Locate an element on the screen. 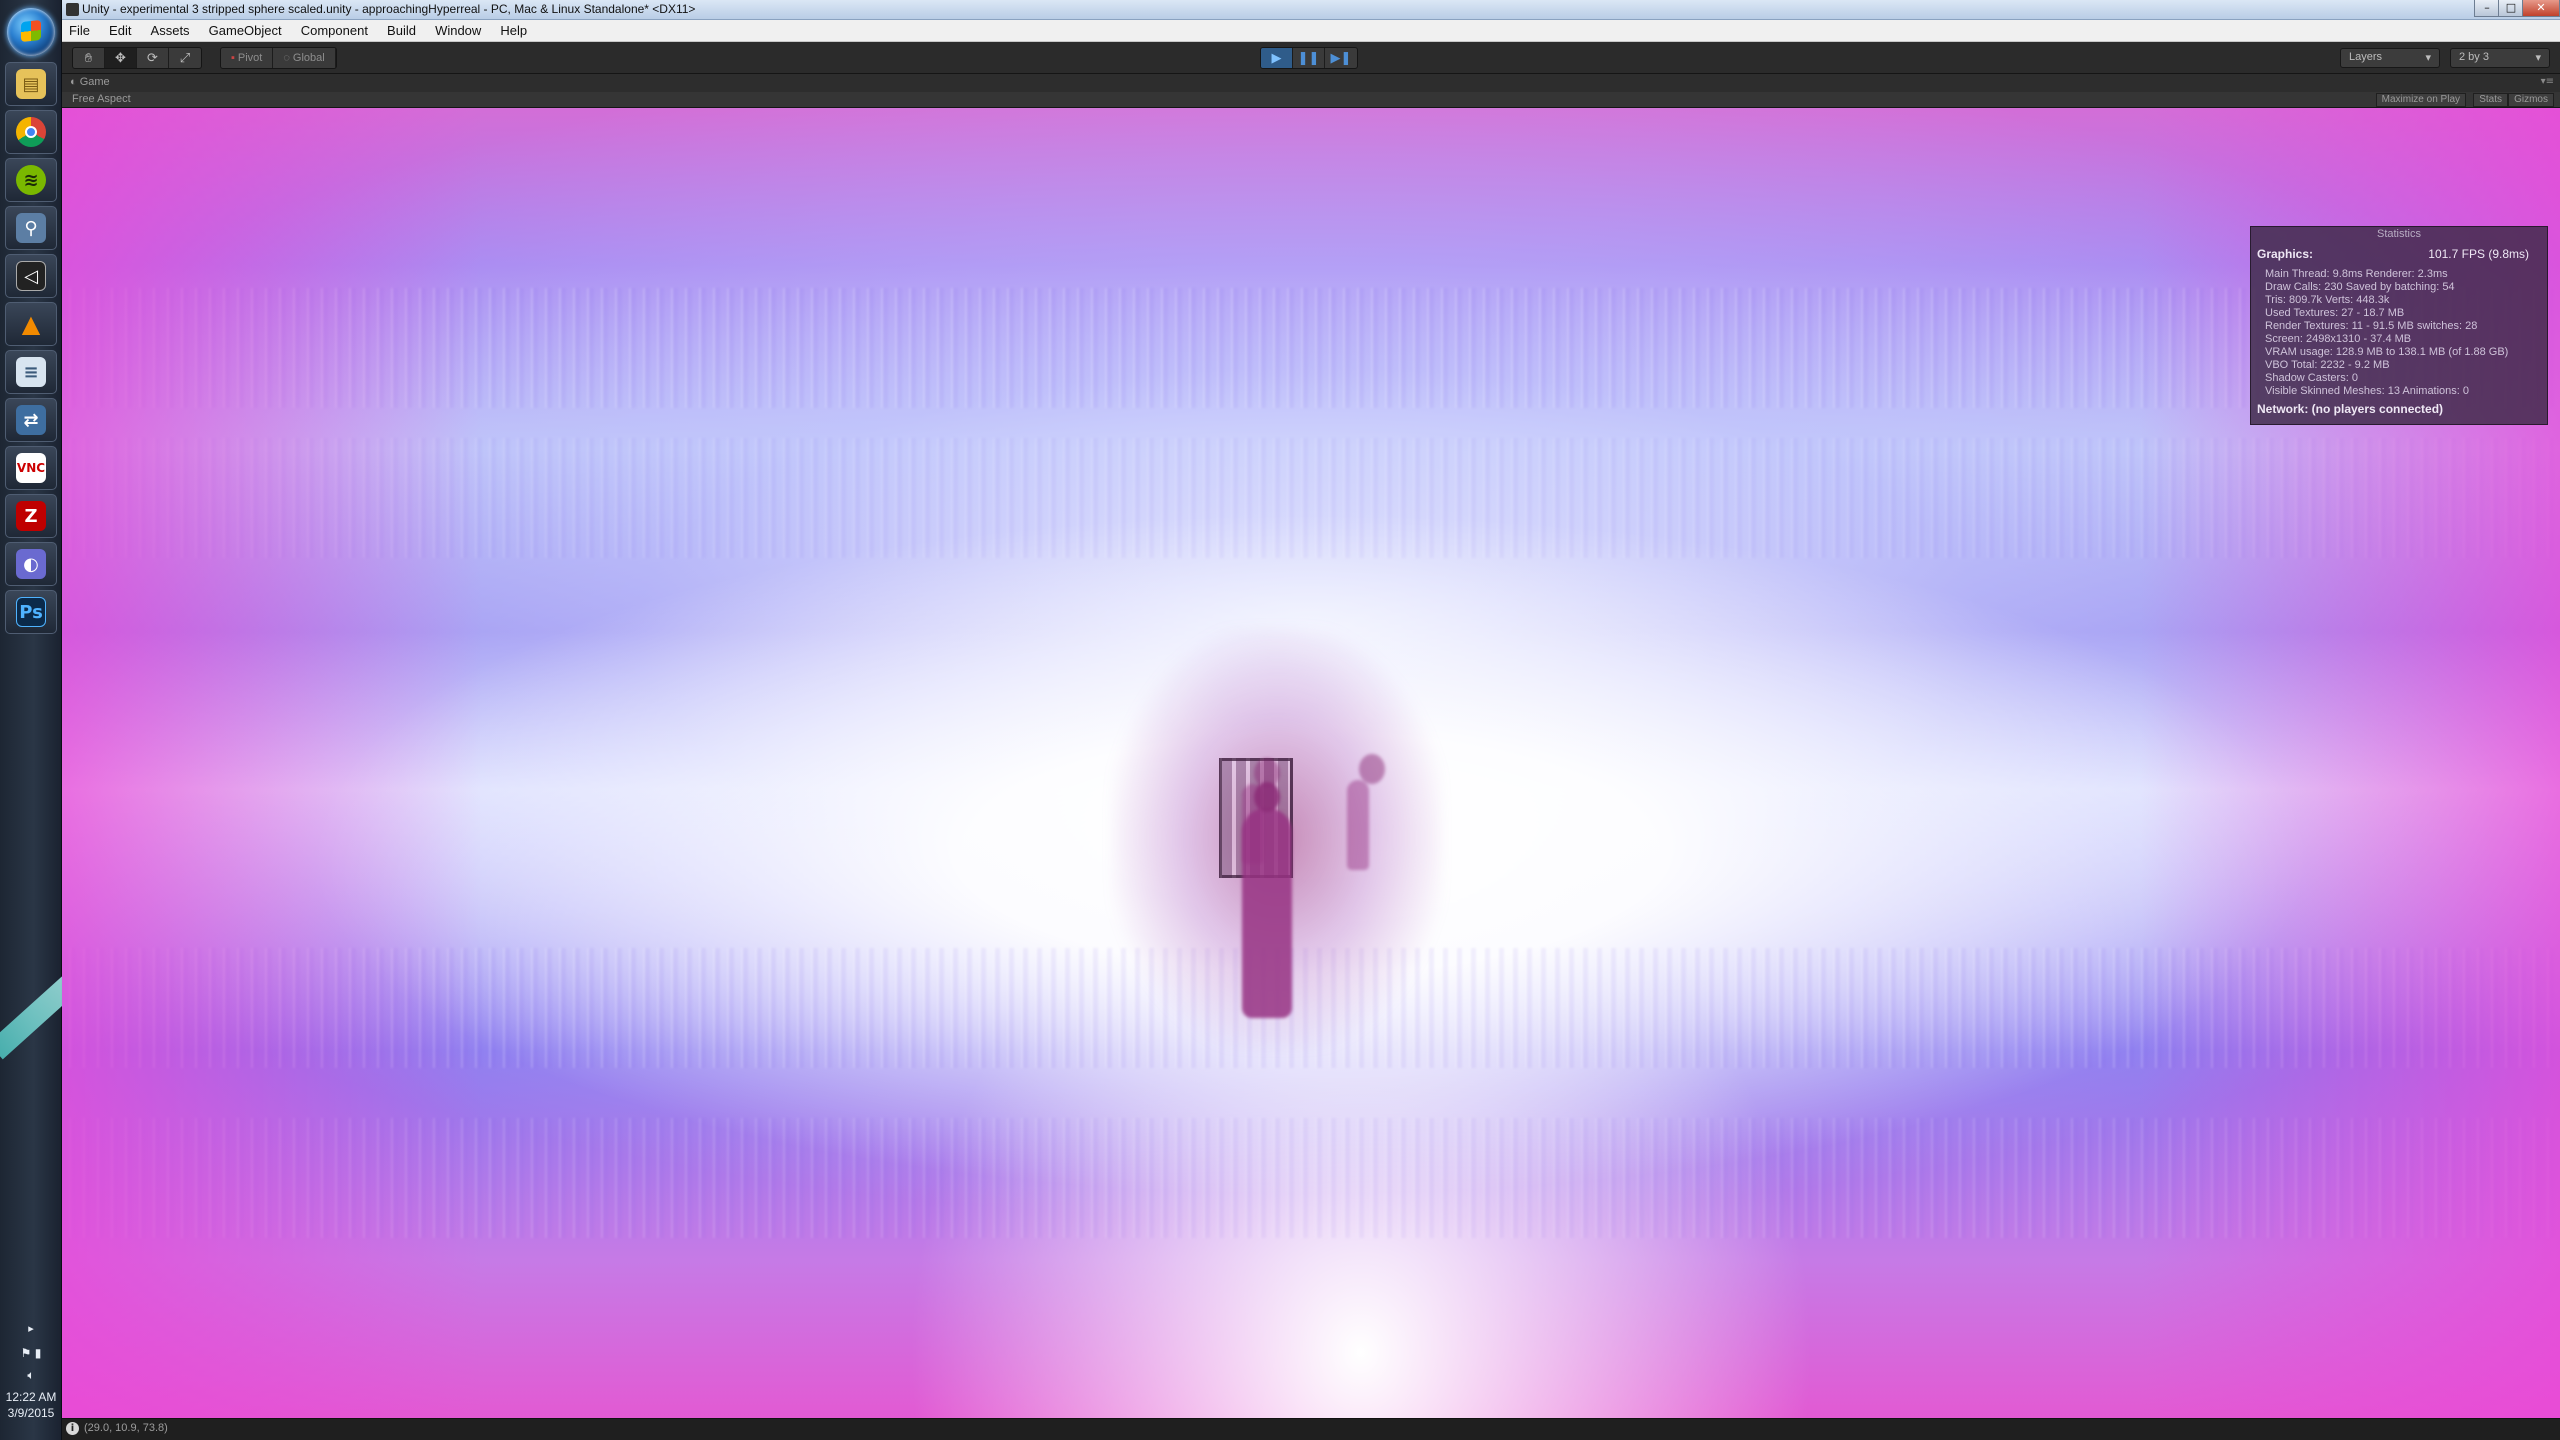 The image size is (2560, 1440). step-icon: ▶❚ is located at coordinates (1341, 58).